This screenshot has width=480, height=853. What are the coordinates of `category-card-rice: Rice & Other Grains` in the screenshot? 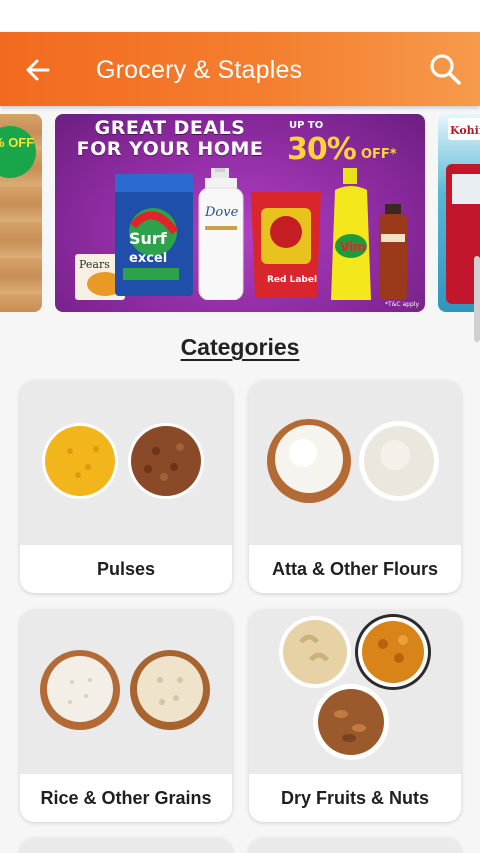 It's located at (126, 716).